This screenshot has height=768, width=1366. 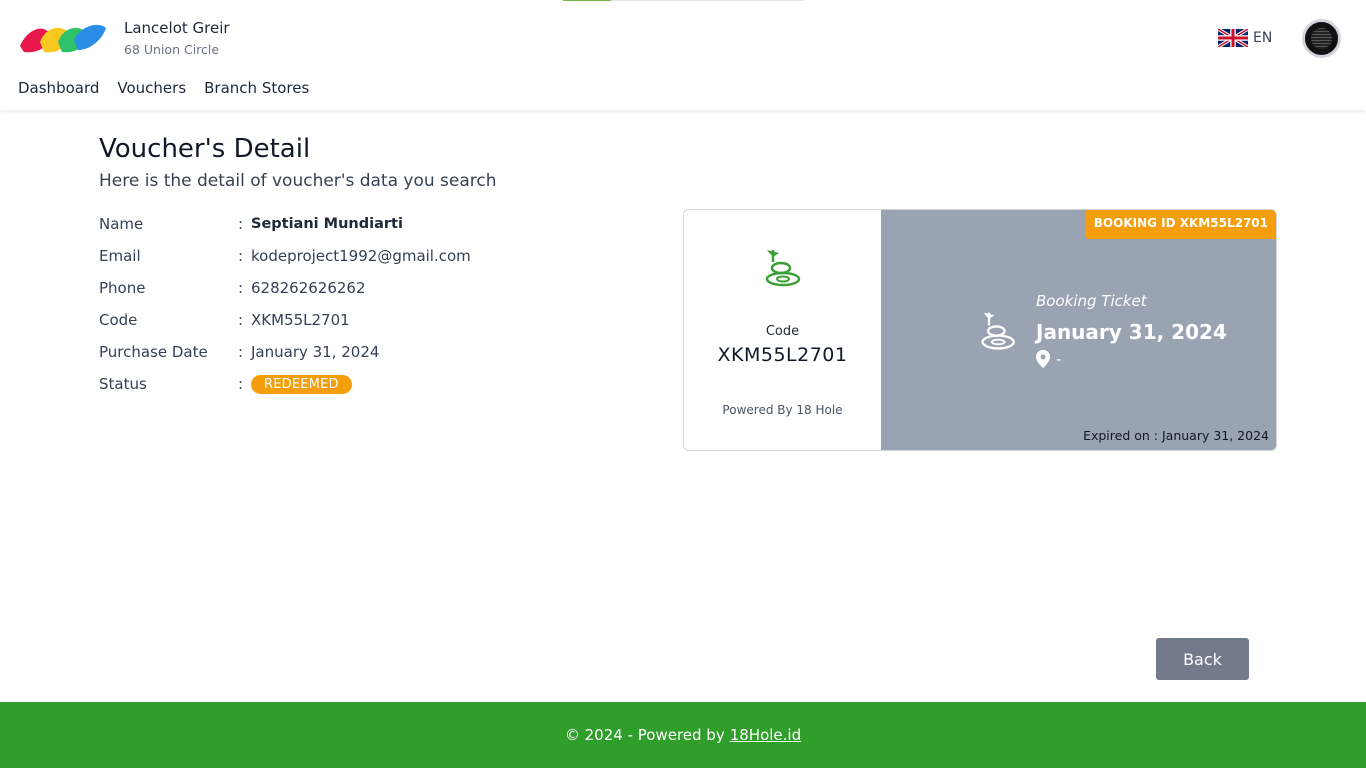 I want to click on ticket-powered-by: Powered By 18 Hole, so click(x=782, y=410).